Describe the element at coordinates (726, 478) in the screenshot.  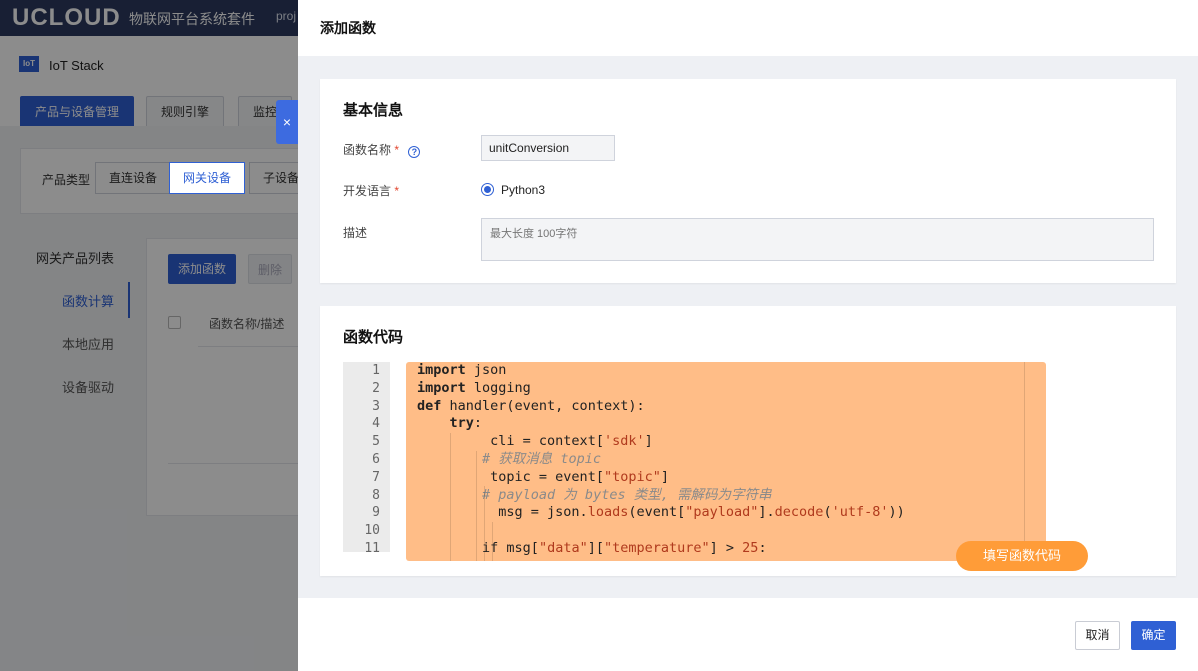
I see `code-line: topic = event["topic"]` at that location.